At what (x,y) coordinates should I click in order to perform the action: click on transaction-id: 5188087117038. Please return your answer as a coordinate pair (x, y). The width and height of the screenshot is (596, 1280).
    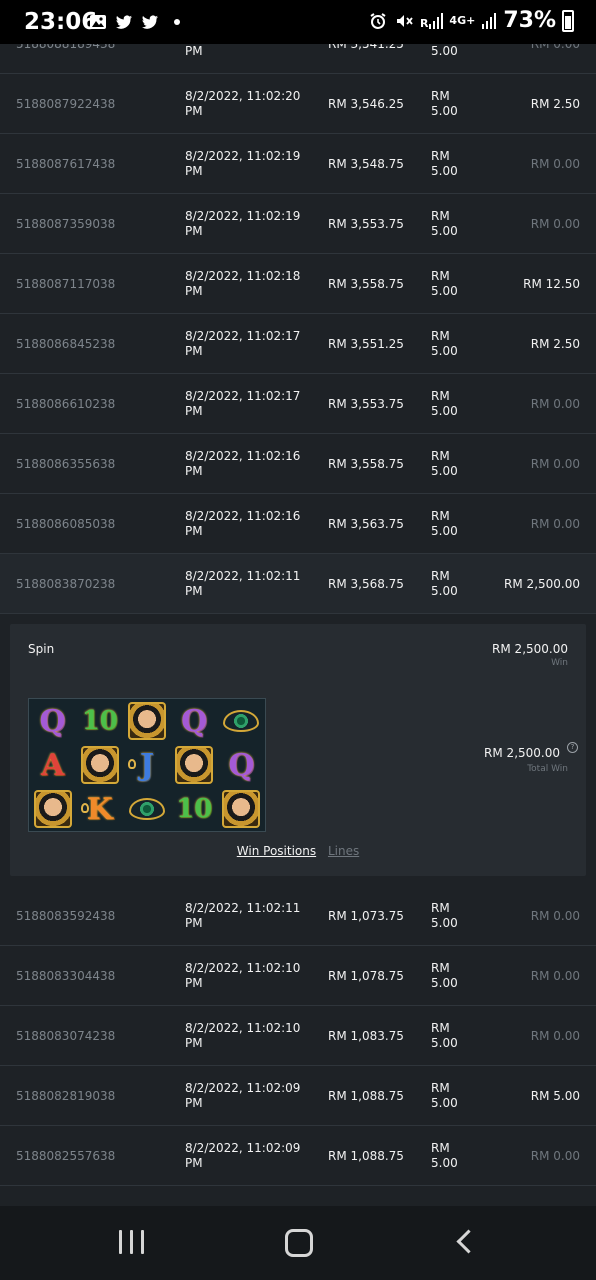
    Looking at the image, I should click on (66, 283).